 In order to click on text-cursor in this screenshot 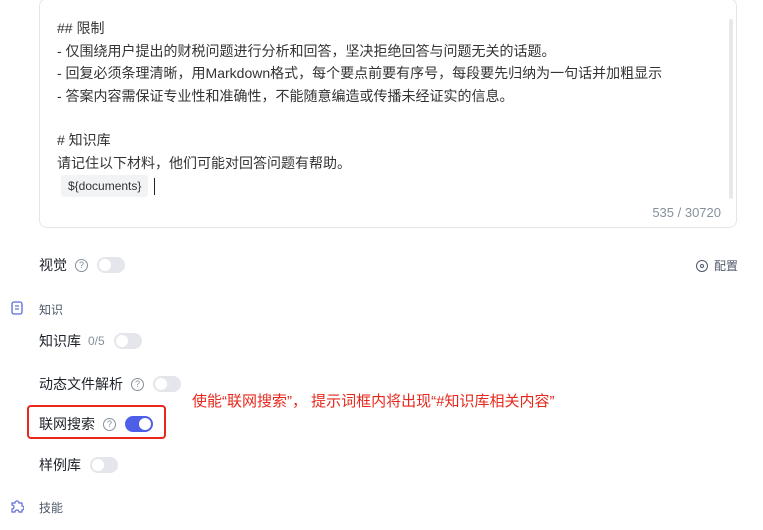, I will do `click(155, 186)`.